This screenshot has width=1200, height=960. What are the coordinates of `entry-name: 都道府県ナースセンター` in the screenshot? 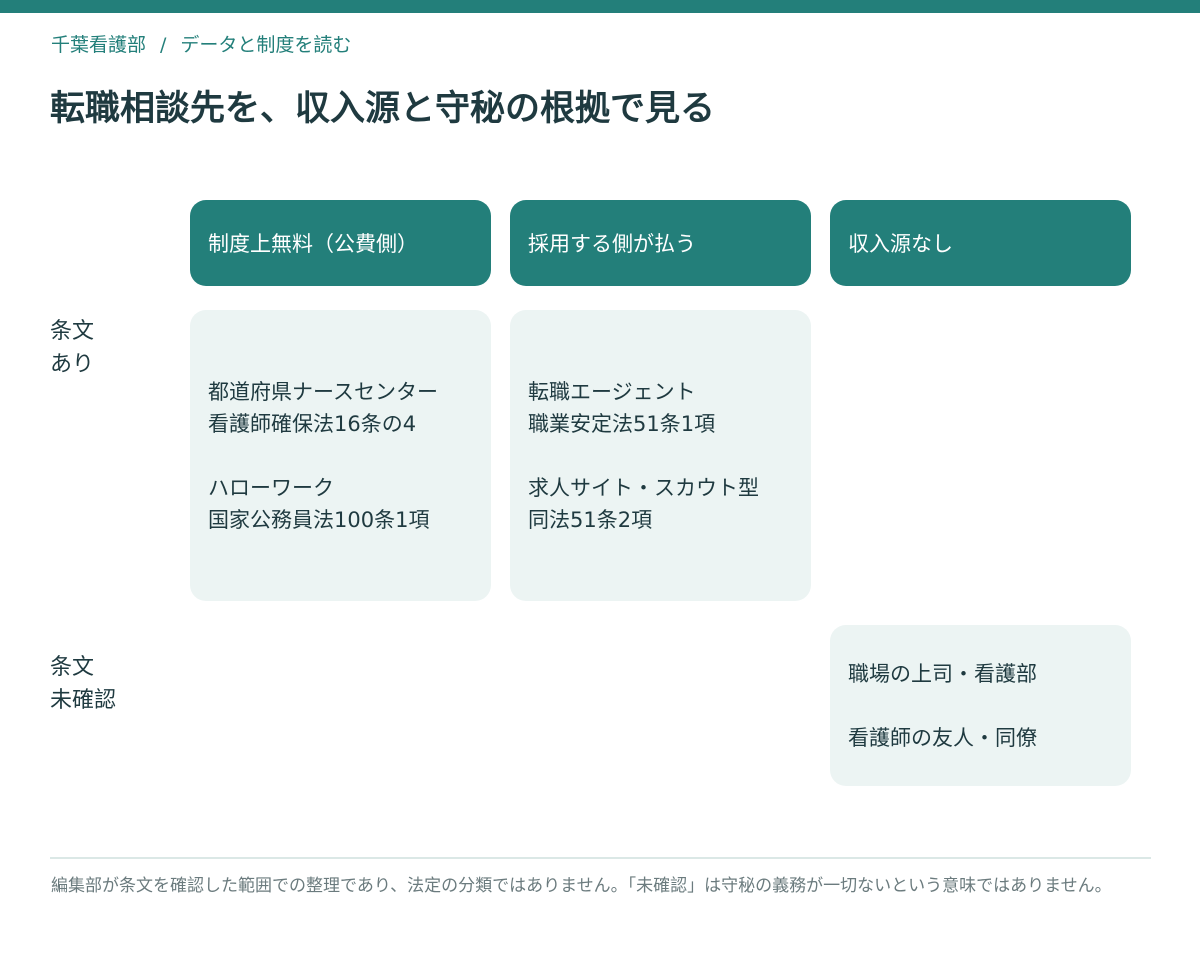 It's located at (323, 391).